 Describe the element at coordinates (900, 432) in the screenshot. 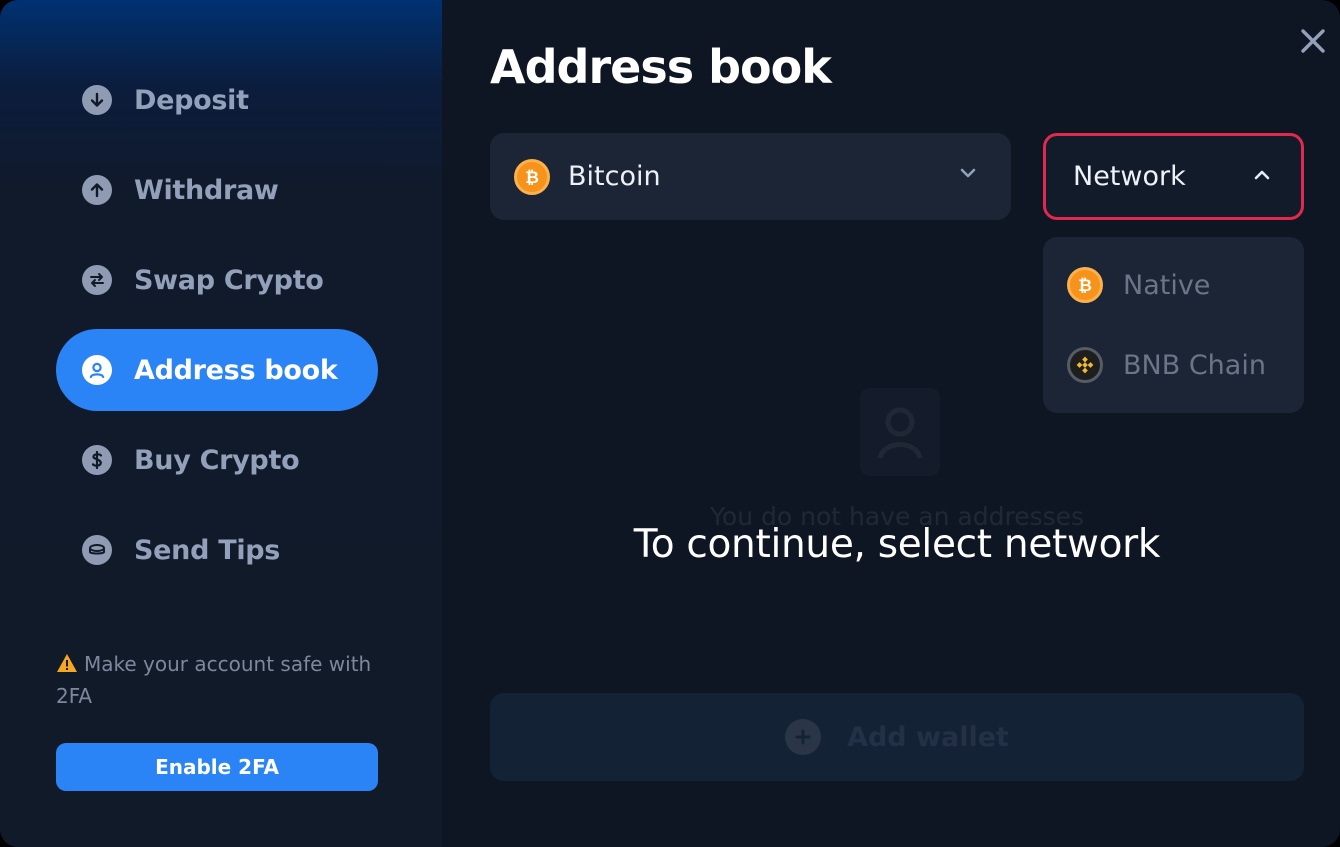

I see `address-book-icon` at that location.